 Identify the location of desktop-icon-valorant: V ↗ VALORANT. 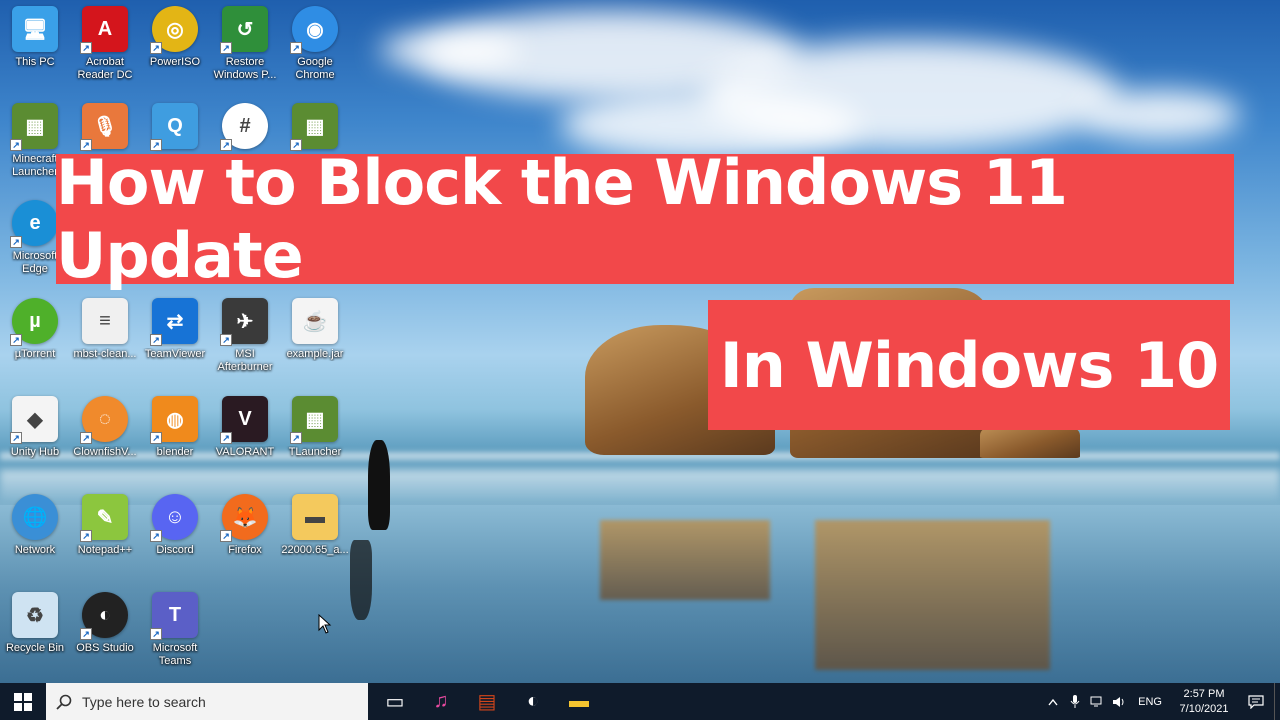
(245, 441).